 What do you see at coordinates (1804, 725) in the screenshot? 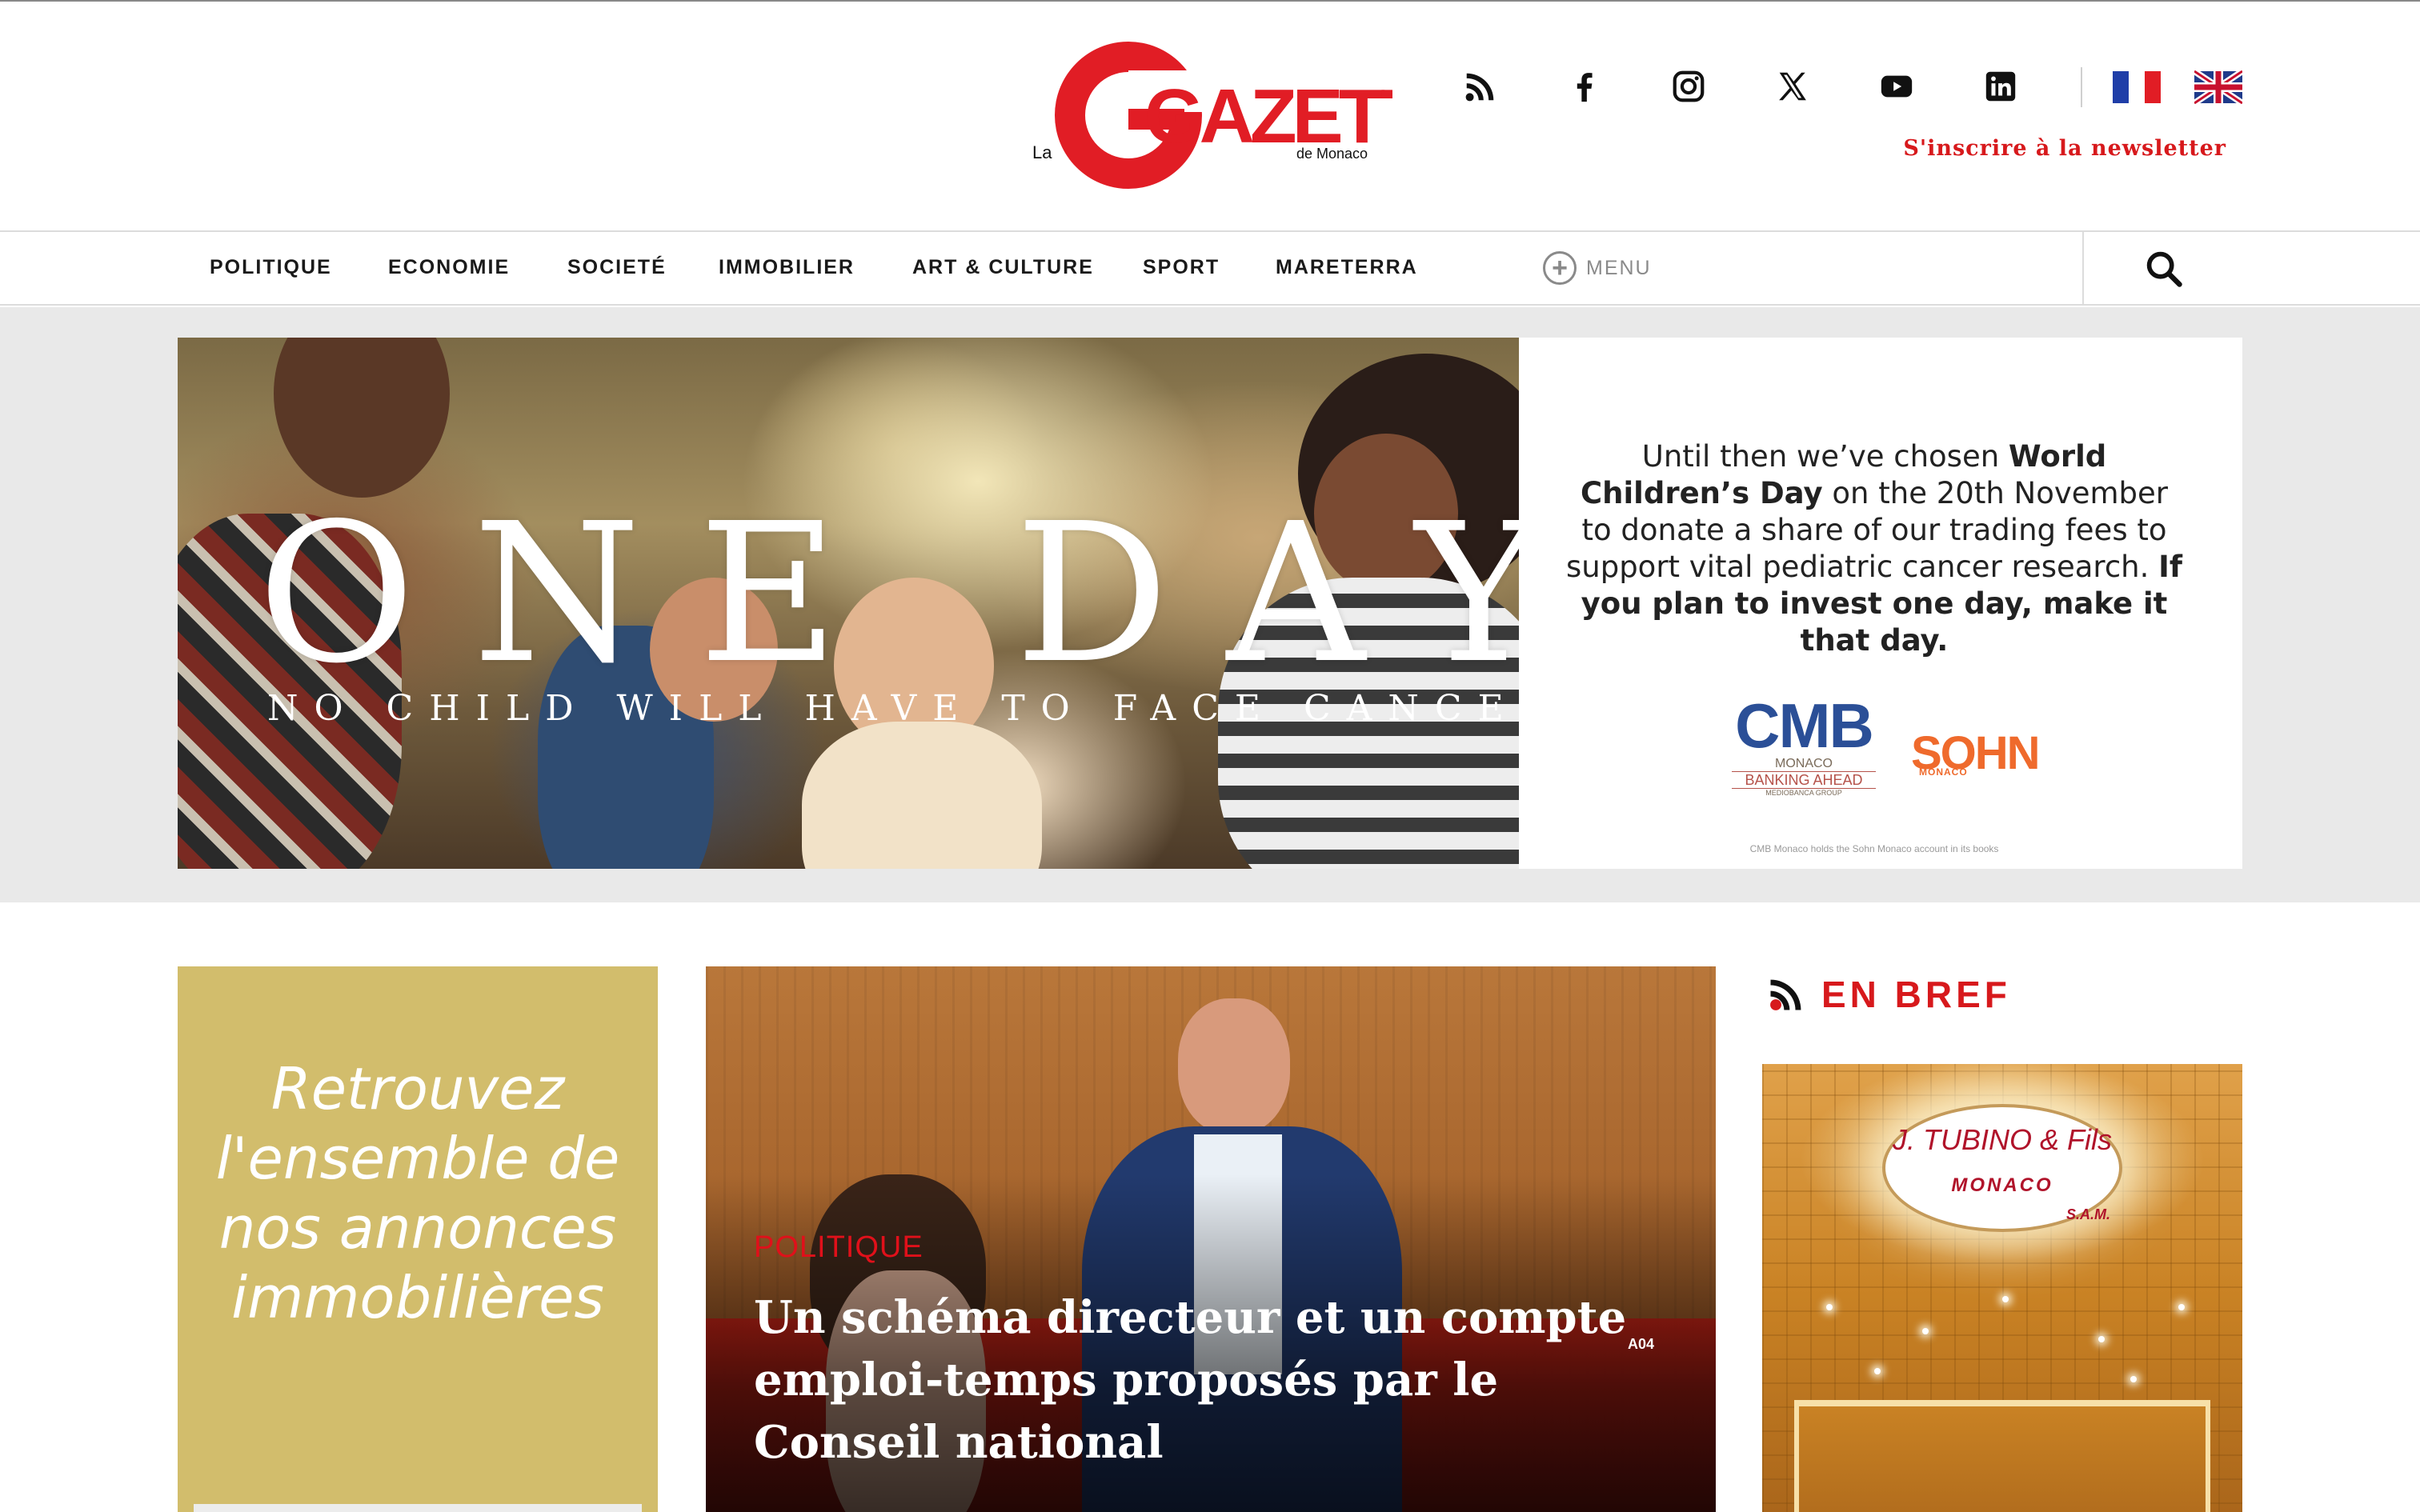
I see `cmb-logo-text: CMB` at bounding box center [1804, 725].